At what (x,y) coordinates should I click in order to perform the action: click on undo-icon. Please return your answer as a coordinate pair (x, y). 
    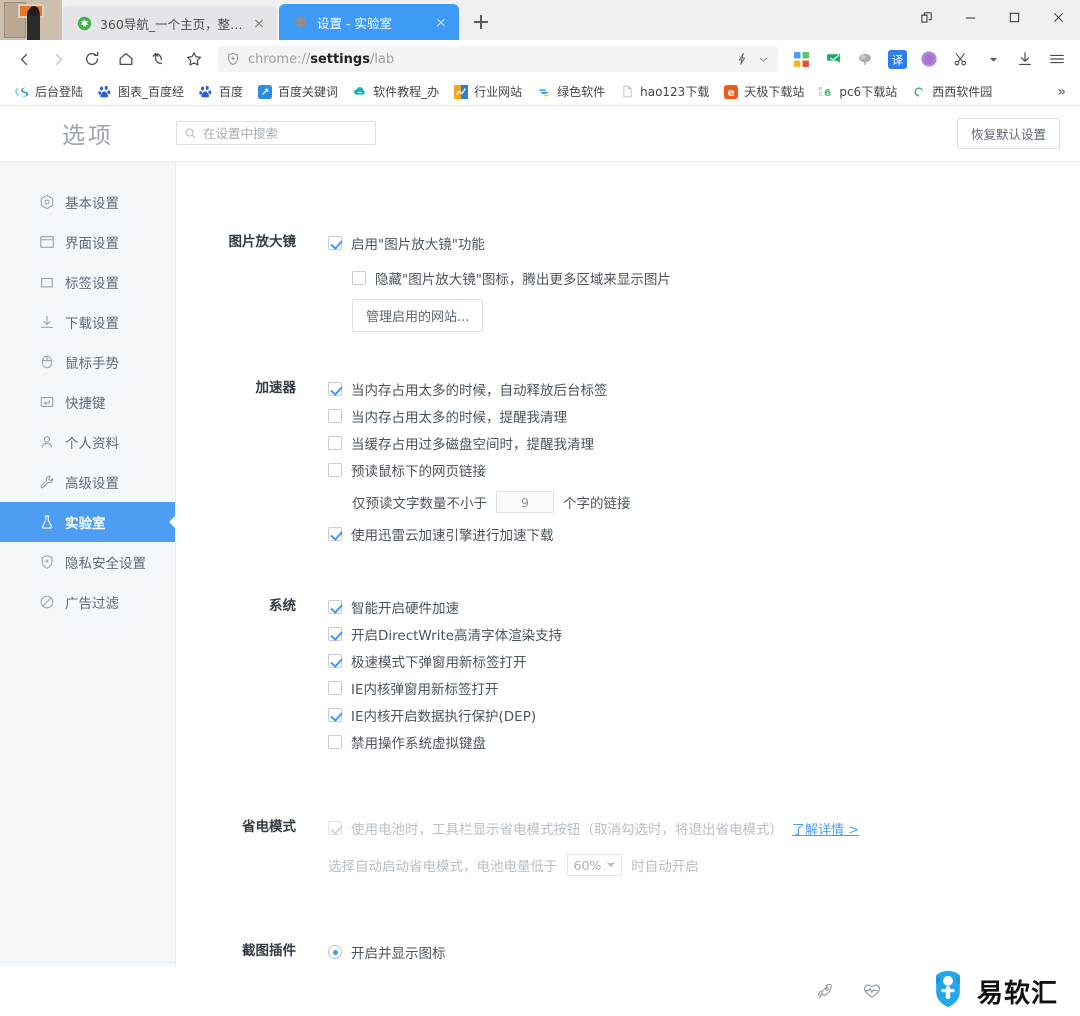
    Looking at the image, I should click on (160, 59).